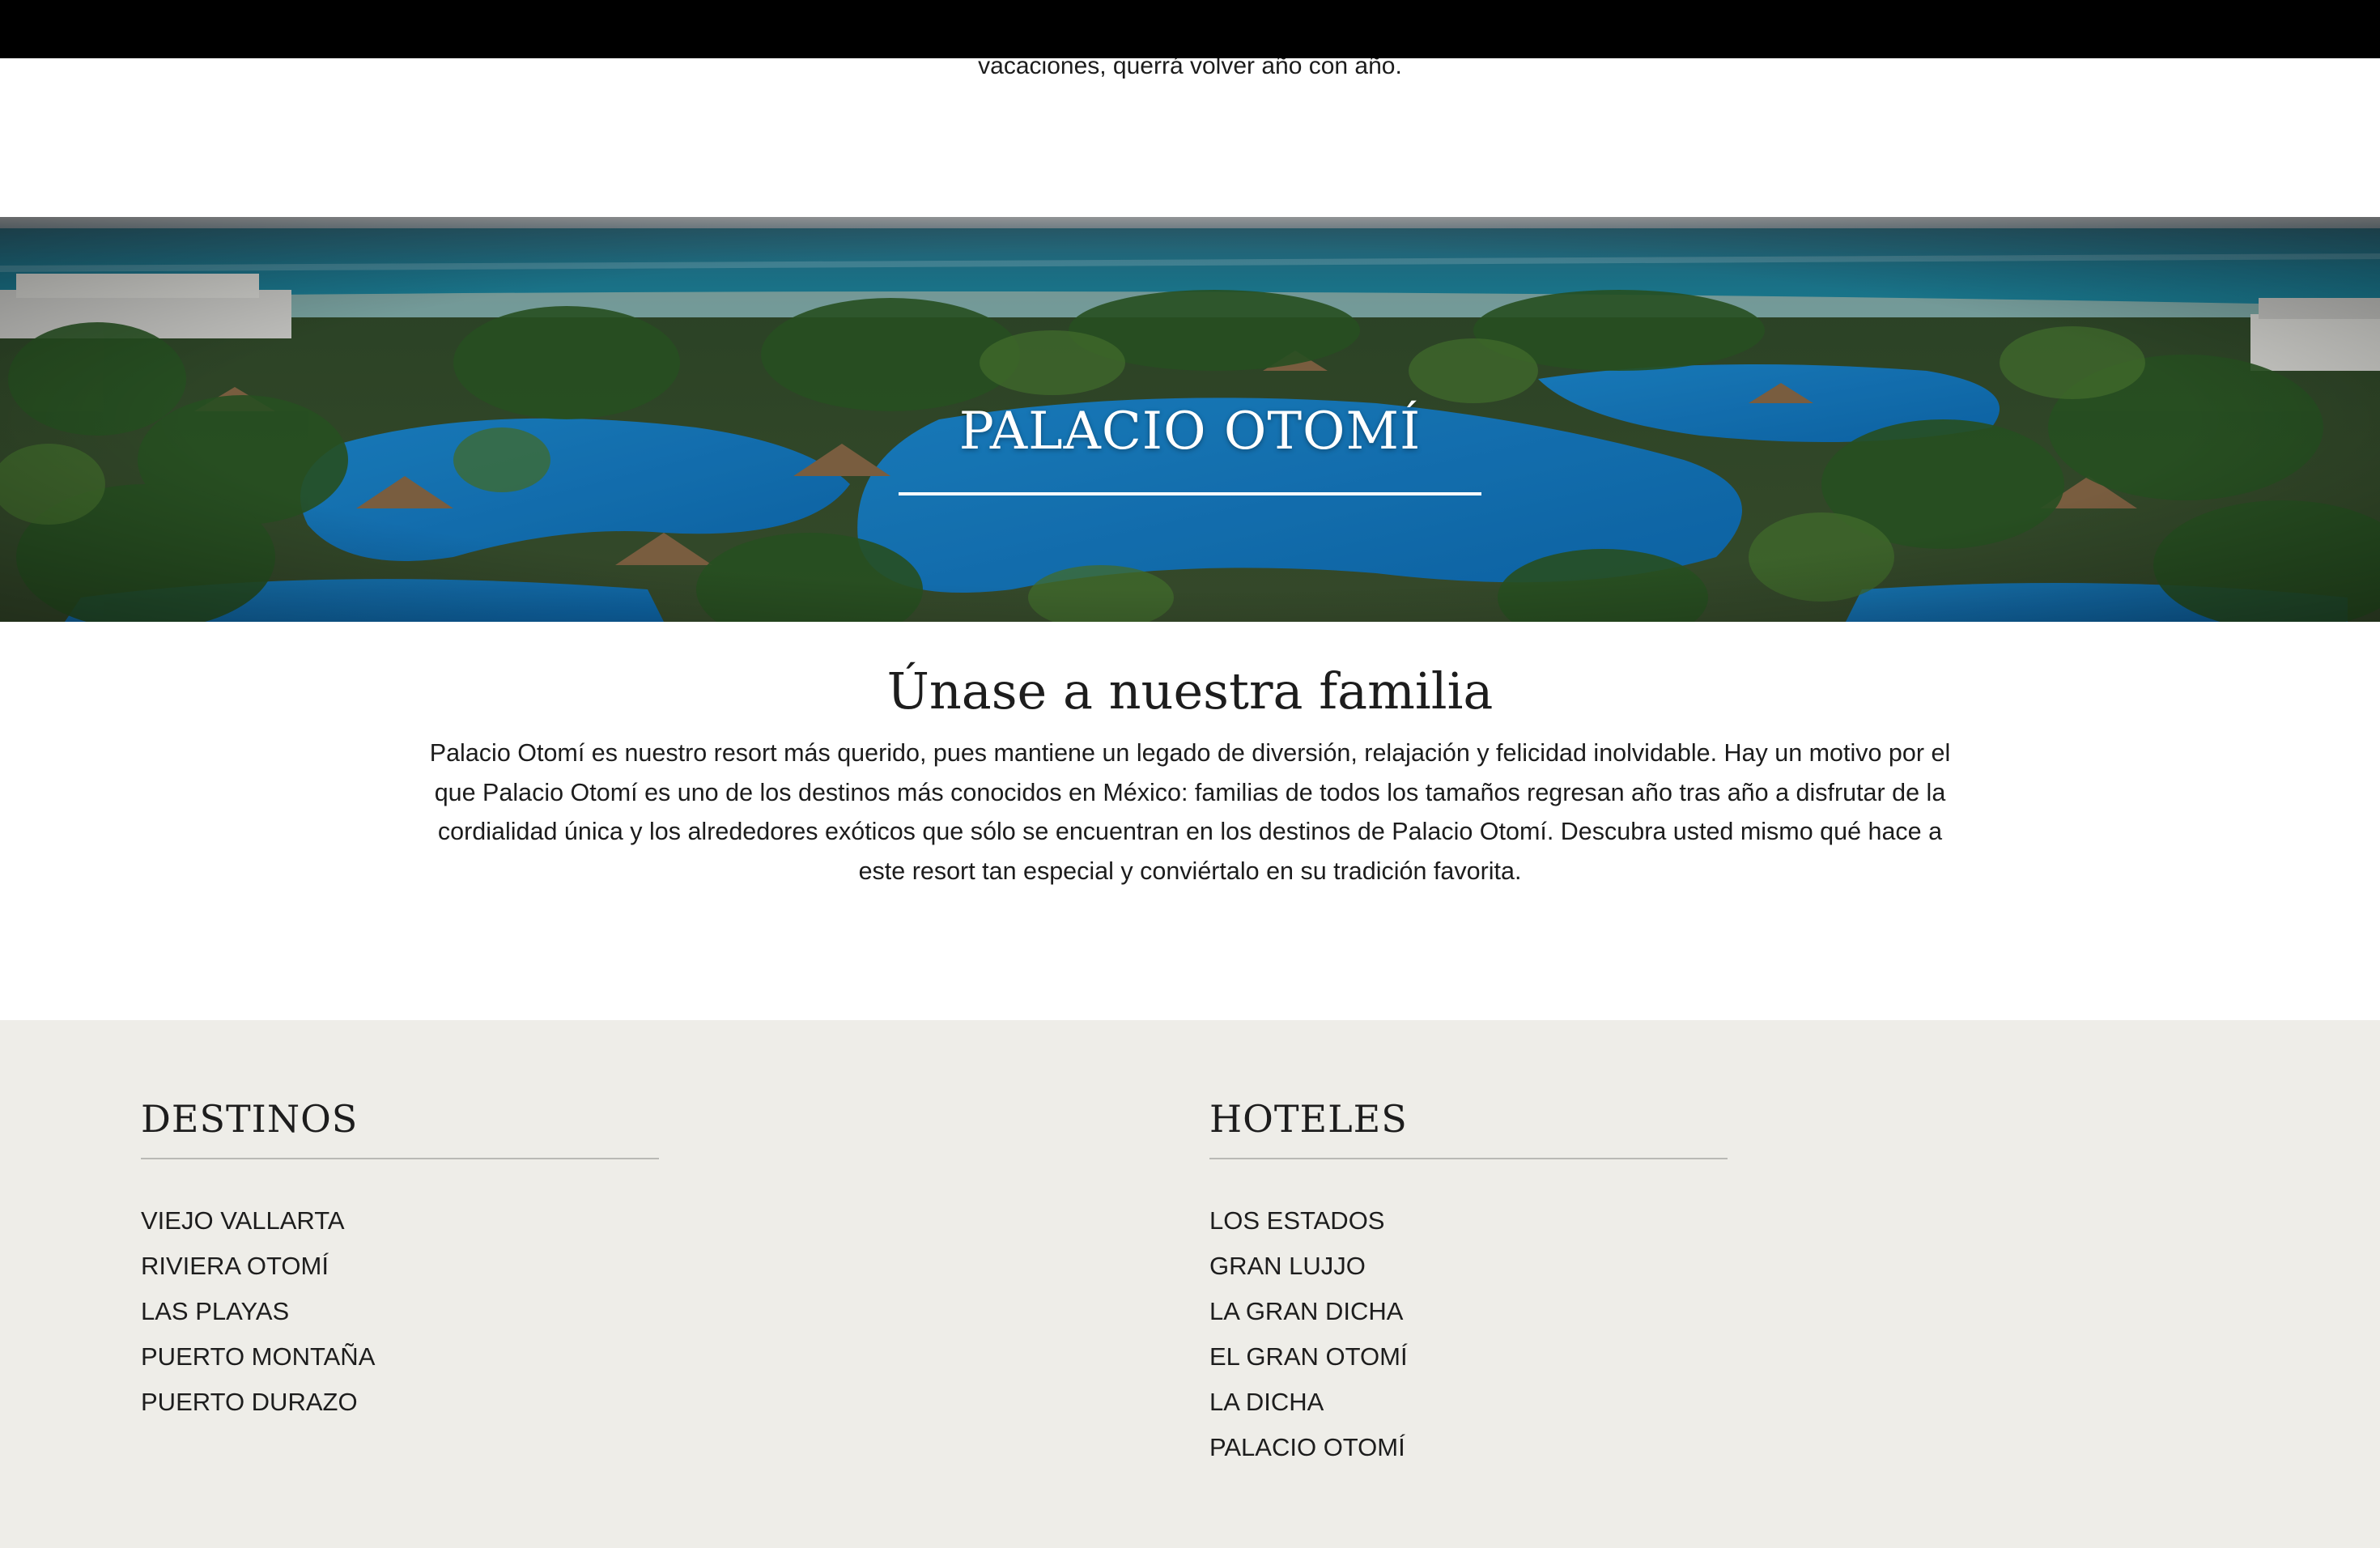 The width and height of the screenshot is (2380, 1548). What do you see at coordinates (400, 1221) in the screenshot?
I see `destino-link-viejo-vallarta: VIEJO VALLARTA` at bounding box center [400, 1221].